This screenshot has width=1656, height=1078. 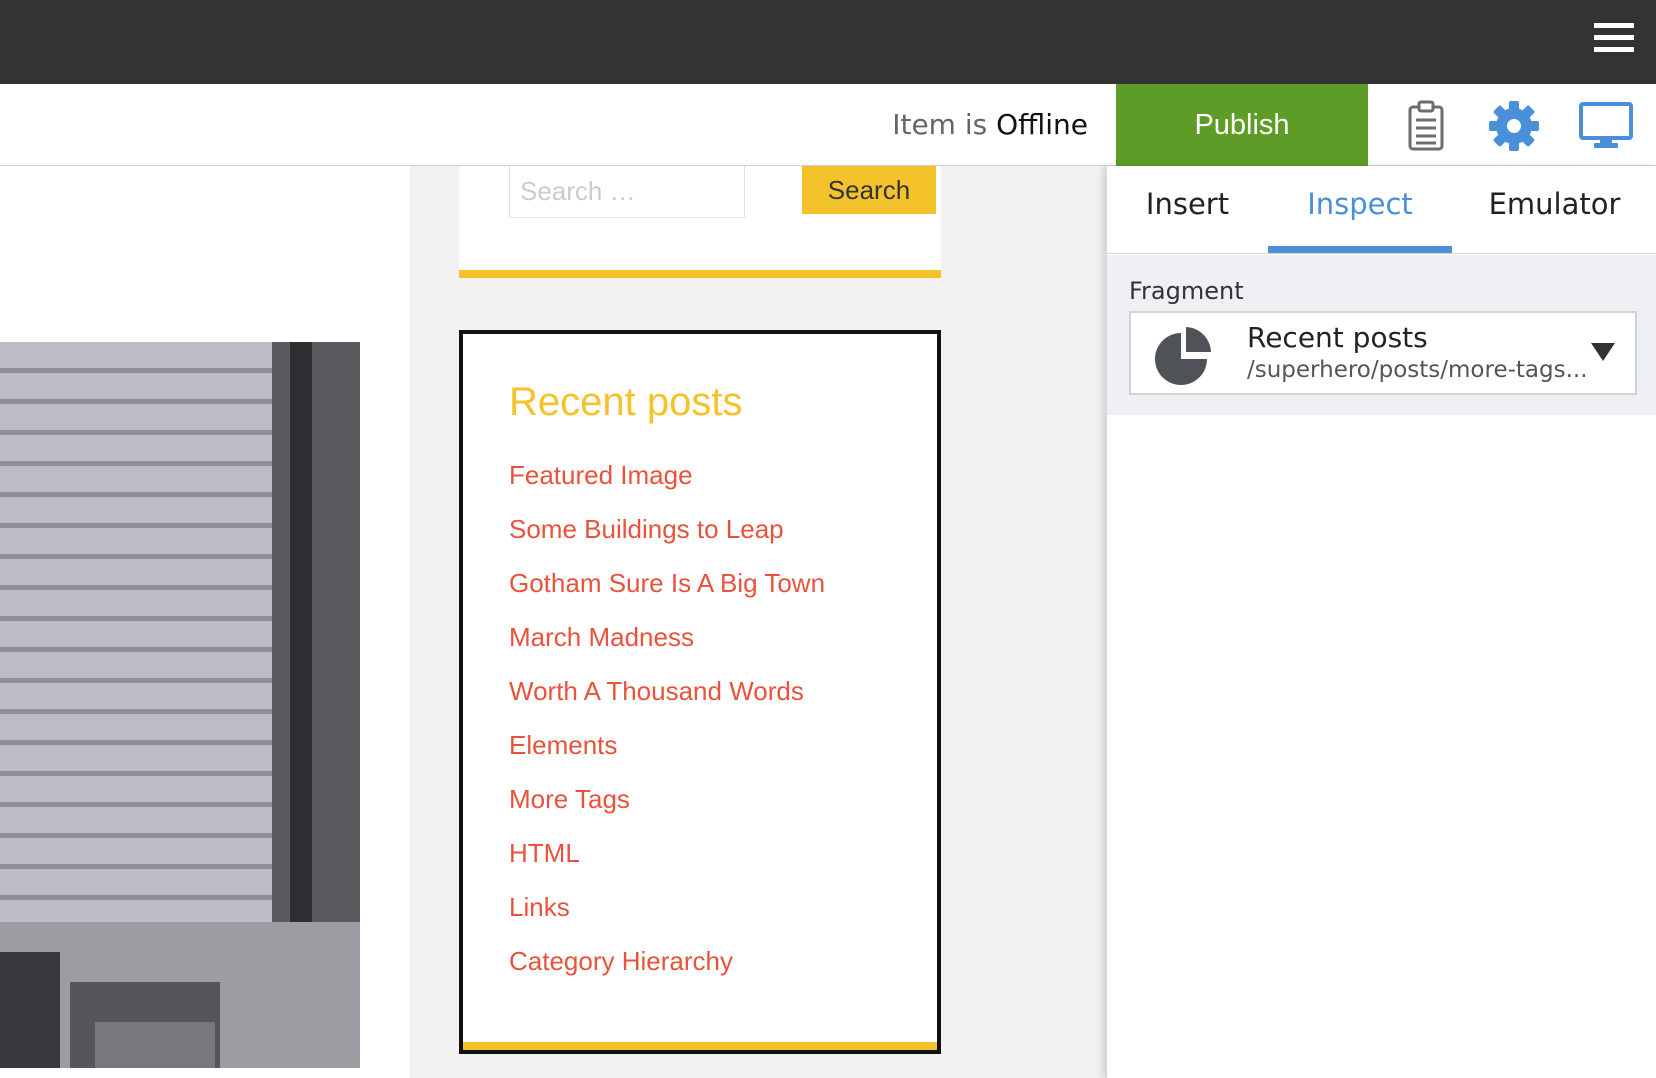 I want to click on tab-insert: Insert, so click(x=1187, y=210).